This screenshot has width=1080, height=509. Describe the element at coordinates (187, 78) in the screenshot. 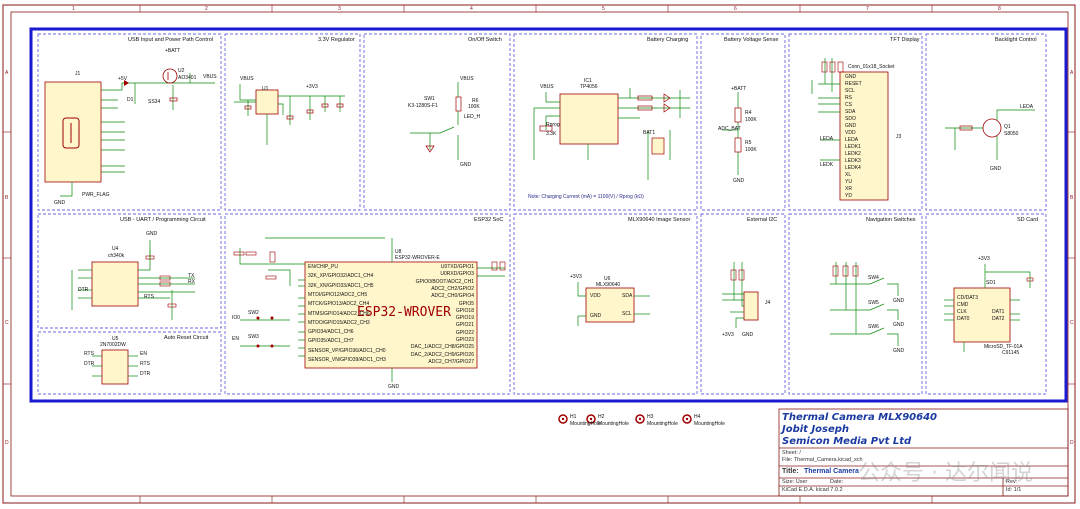

I see `part-u2: AO3401` at that location.